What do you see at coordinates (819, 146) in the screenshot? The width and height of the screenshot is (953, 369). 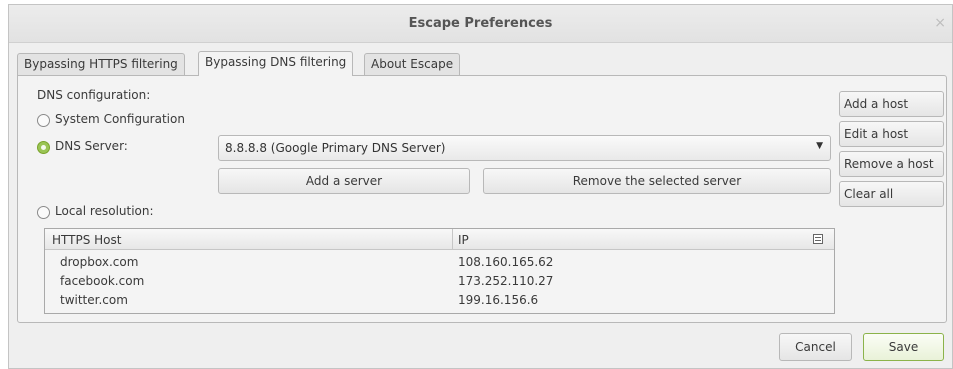 I see `dropdown-arrow-icon: ▼` at bounding box center [819, 146].